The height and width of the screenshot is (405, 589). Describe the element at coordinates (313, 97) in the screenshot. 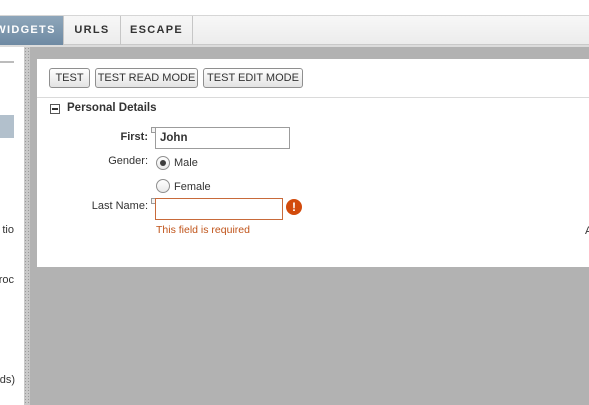

I see `toolbar-divider` at that location.